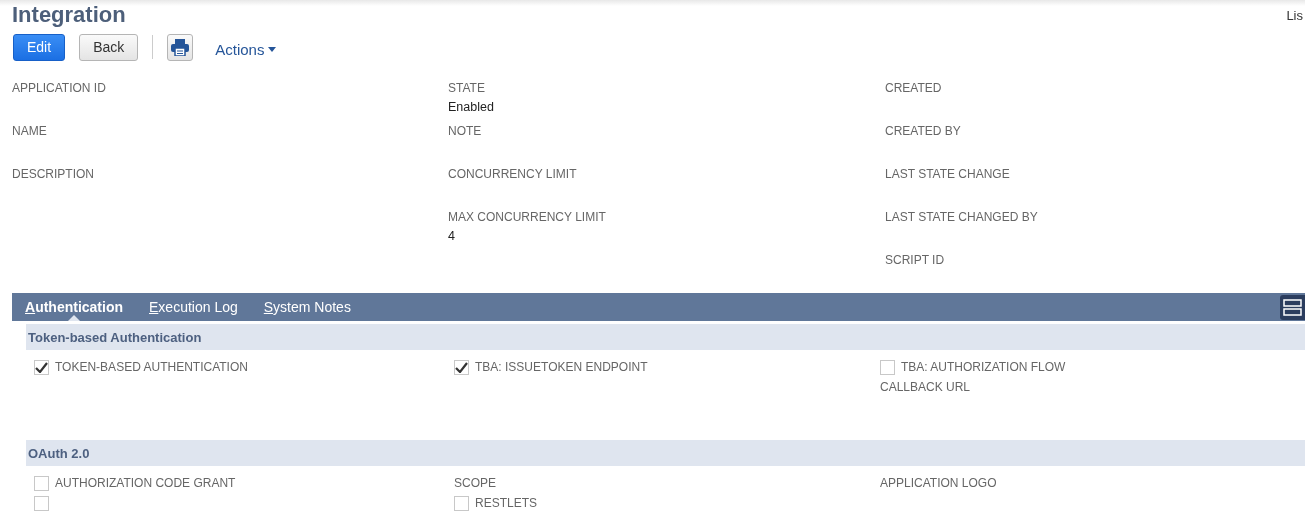  What do you see at coordinates (246, 49) in the screenshot?
I see `actions-menu: Actions` at bounding box center [246, 49].